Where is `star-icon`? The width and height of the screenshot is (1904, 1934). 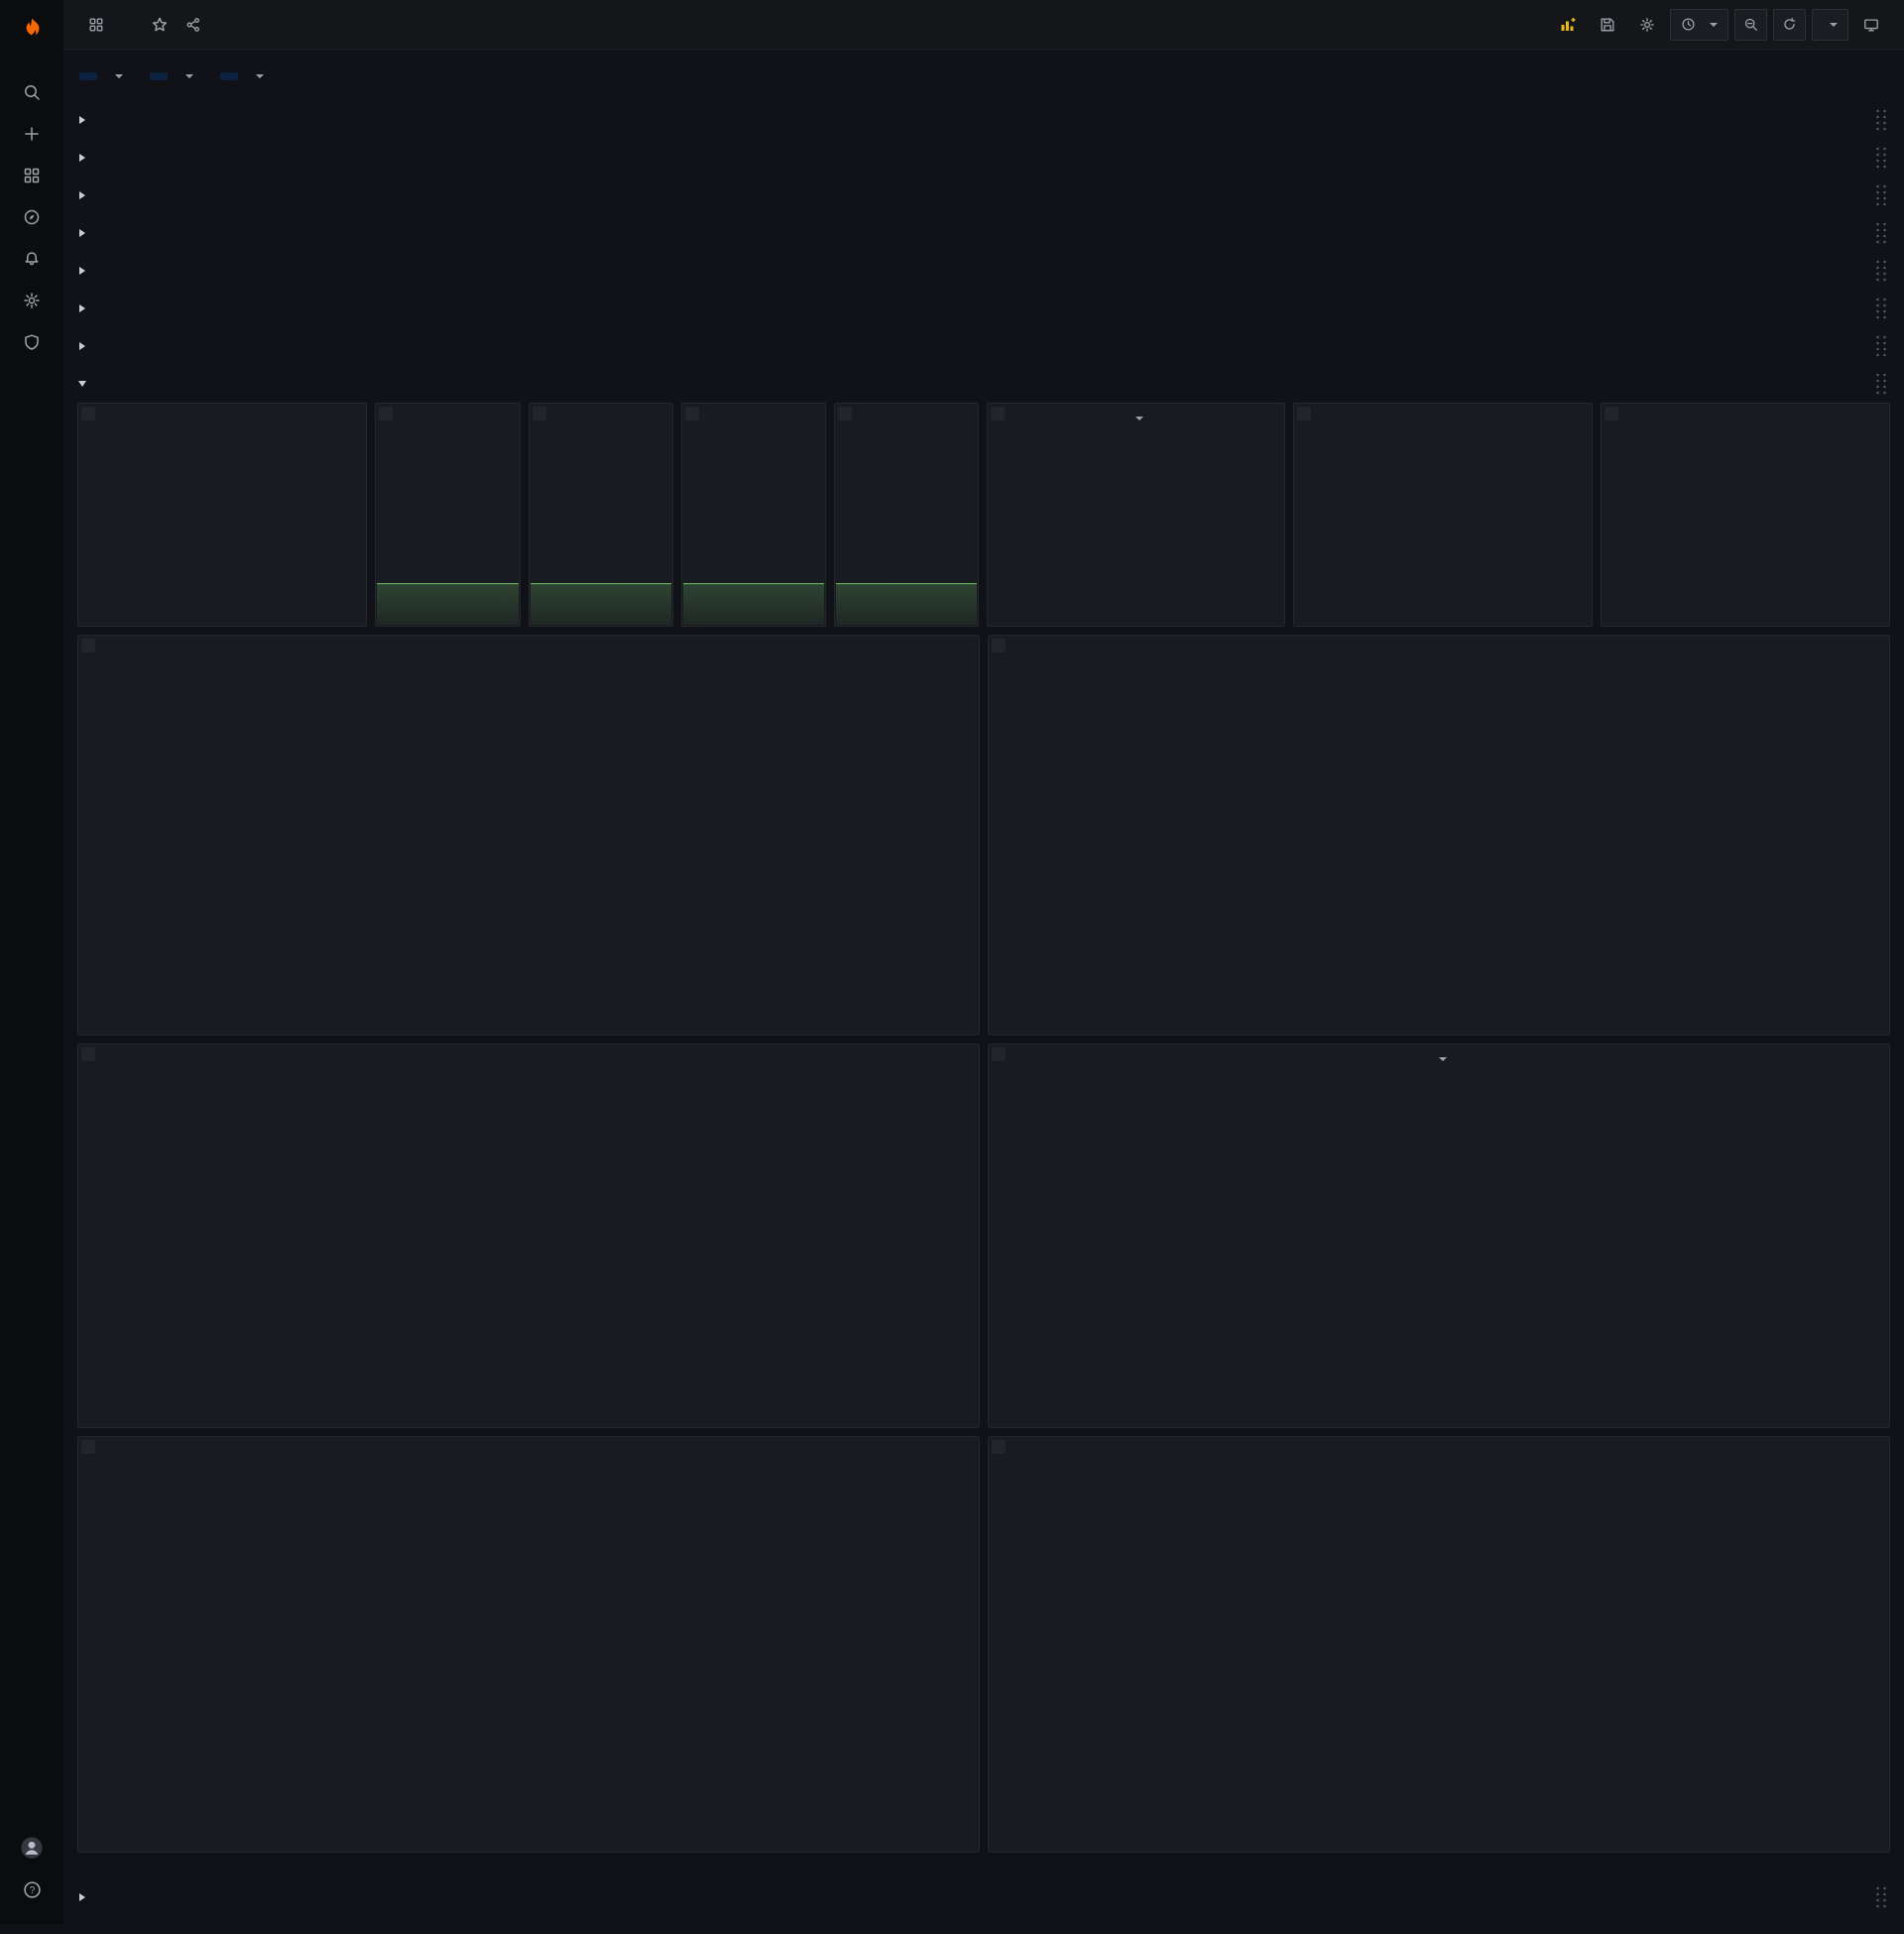 star-icon is located at coordinates (160, 25).